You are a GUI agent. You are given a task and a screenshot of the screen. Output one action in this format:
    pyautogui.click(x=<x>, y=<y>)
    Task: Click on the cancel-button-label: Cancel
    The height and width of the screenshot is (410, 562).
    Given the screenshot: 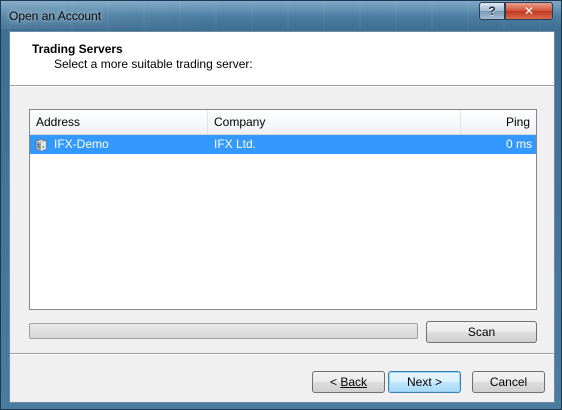 What is the action you would take?
    pyautogui.click(x=508, y=382)
    